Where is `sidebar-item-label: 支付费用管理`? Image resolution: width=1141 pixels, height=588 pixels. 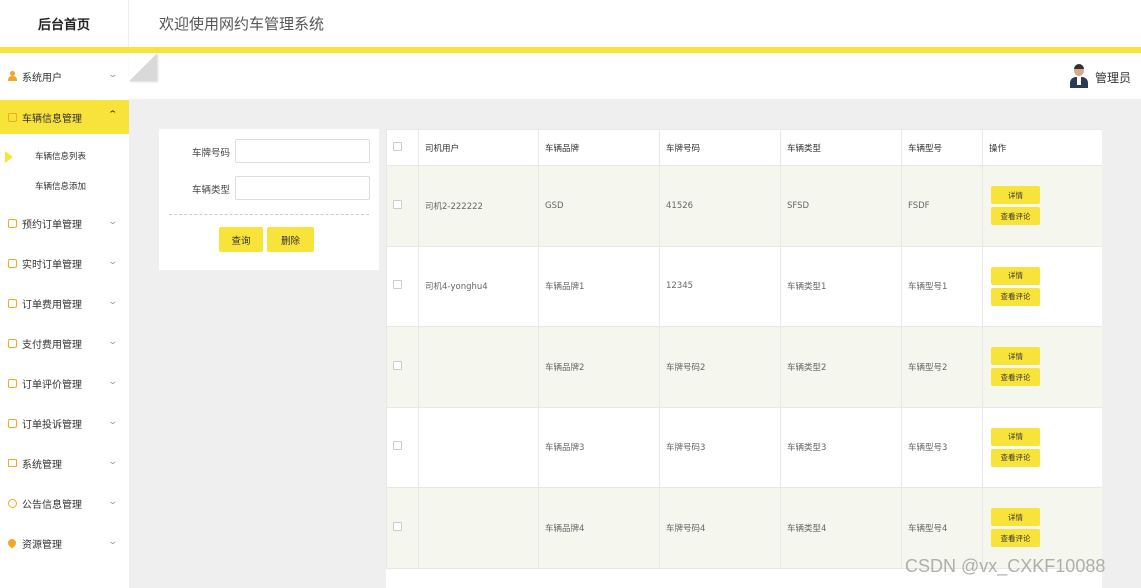 sidebar-item-label: 支付费用管理 is located at coordinates (52, 345).